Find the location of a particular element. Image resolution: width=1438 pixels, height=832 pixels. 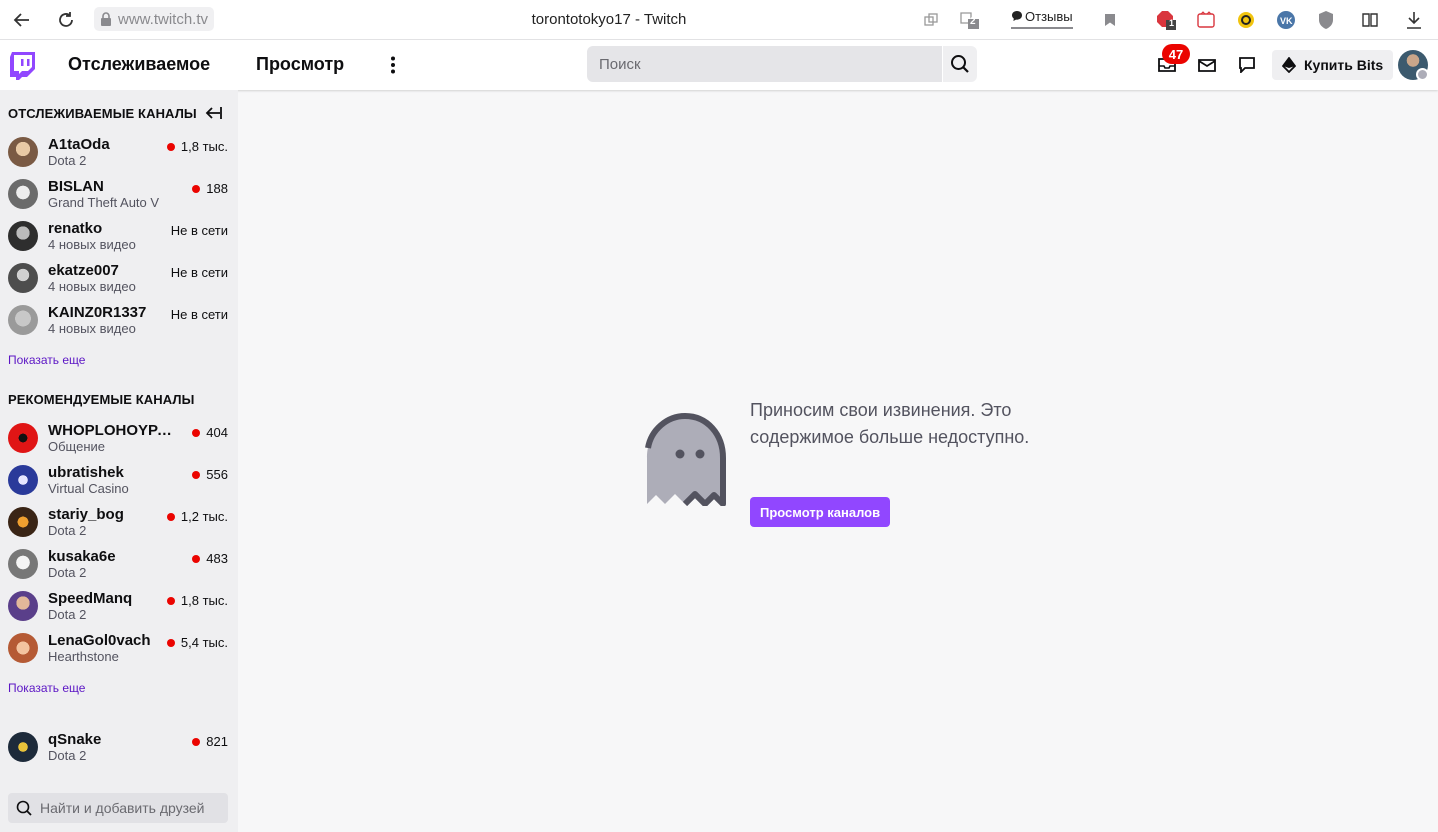

recommended-channels-heading: РЕКОМЕНДУЕМЫЕ КАНАЛЫ is located at coordinates (101, 399).